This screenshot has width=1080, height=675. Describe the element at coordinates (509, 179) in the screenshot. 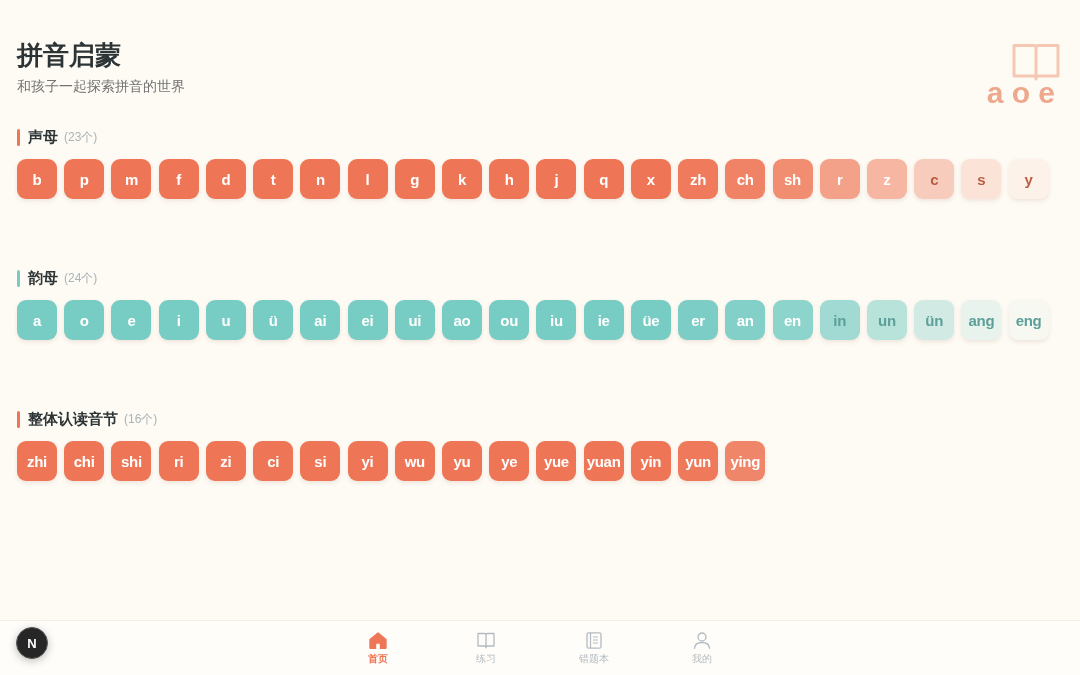

I see `pinyin-tile: h` at that location.